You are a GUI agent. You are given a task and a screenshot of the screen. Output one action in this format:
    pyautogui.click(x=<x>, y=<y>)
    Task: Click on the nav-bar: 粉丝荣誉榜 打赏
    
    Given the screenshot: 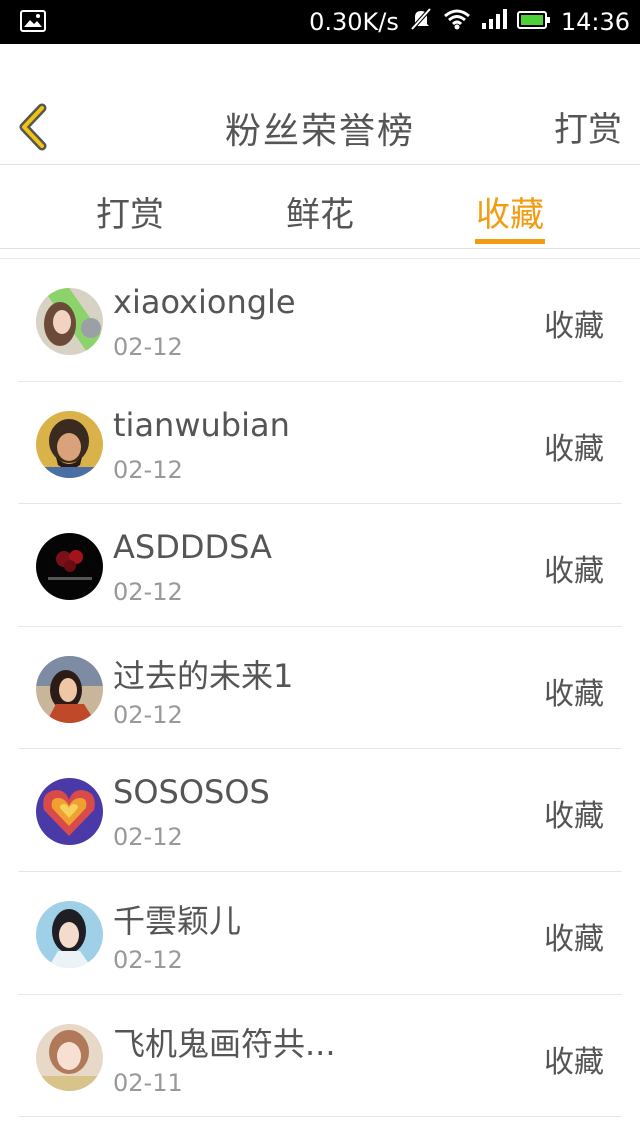 What is the action you would take?
    pyautogui.click(x=320, y=104)
    